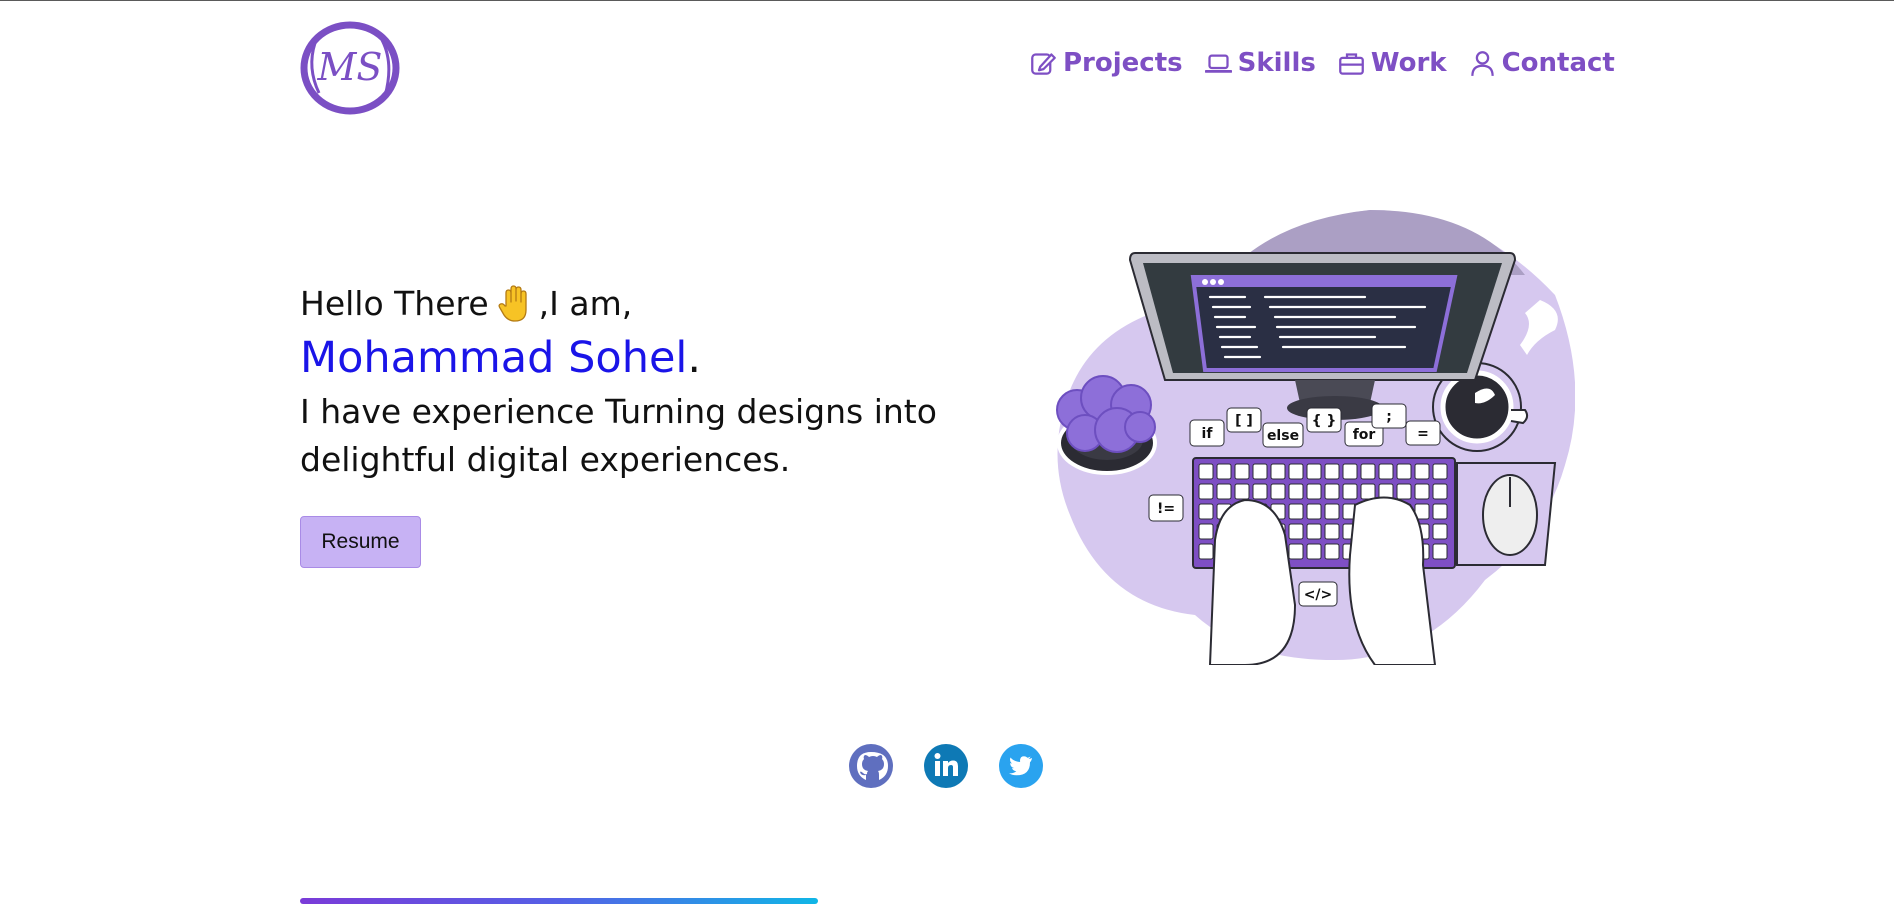 This screenshot has height=912, width=1894. Describe the element at coordinates (1408, 63) in the screenshot. I see `nav-work-label: Work` at that location.